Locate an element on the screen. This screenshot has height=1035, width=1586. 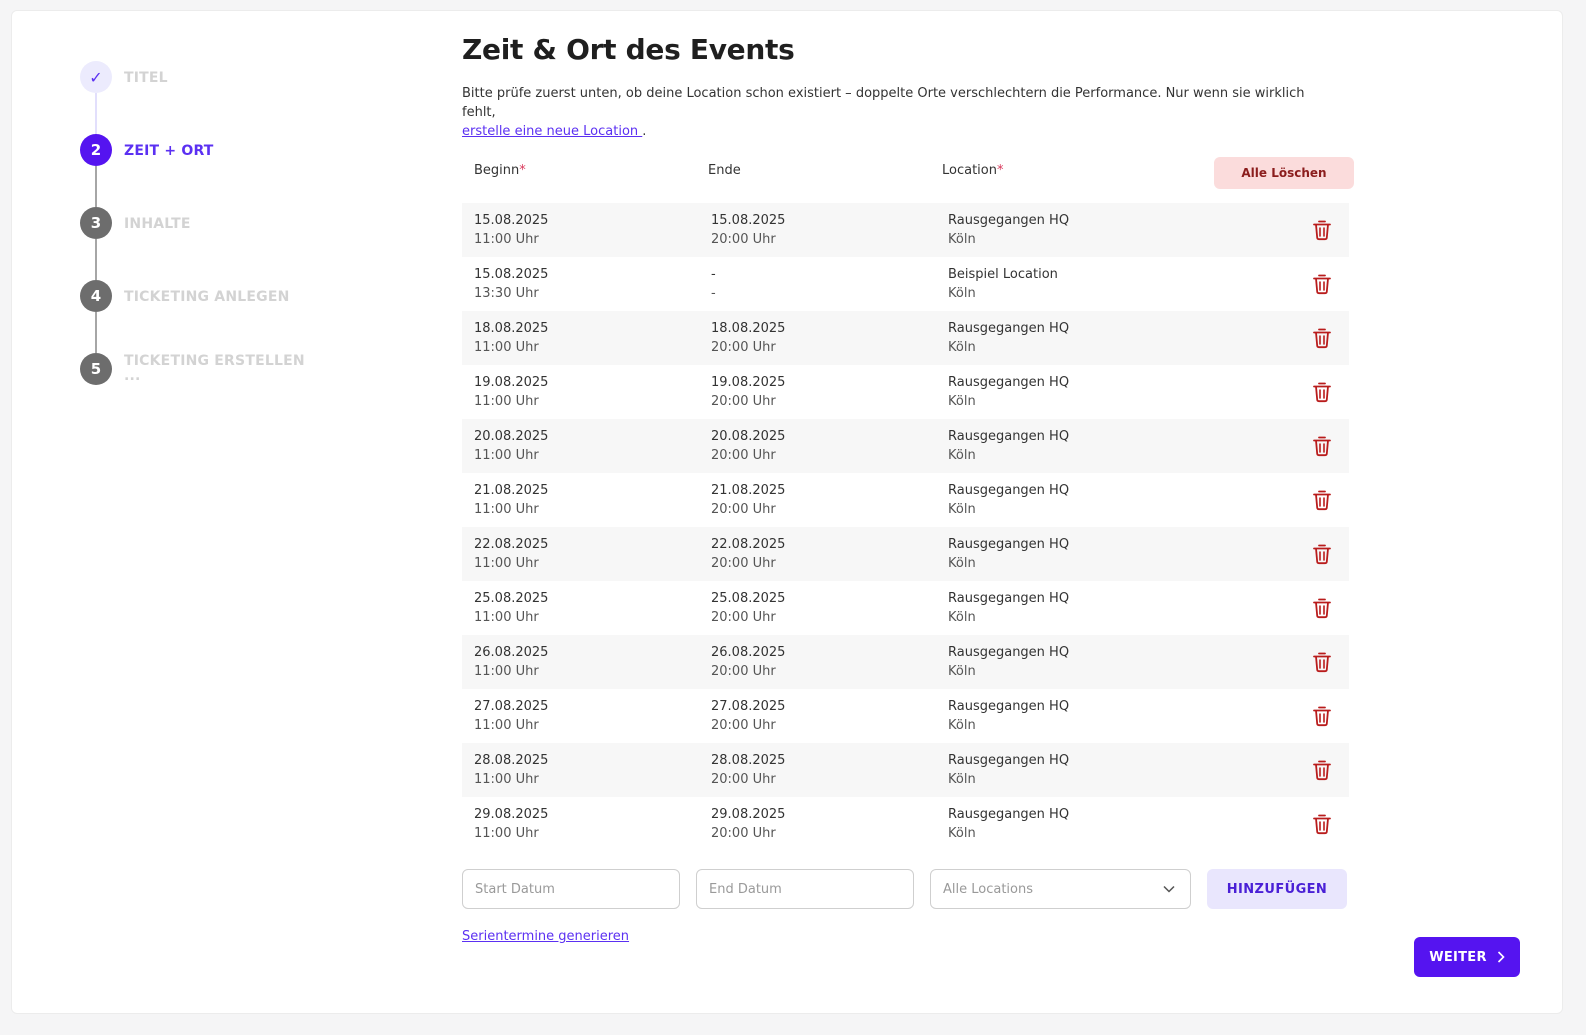
end-cell: 25.08.2025 20:00 Uhr is located at coordinates (748, 608).